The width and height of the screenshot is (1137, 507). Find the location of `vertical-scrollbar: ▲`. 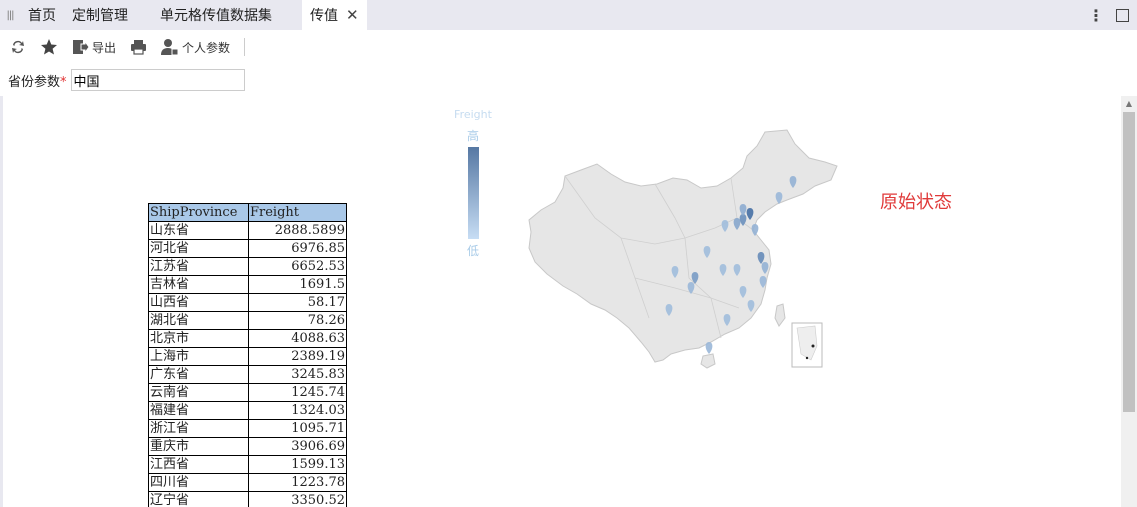

vertical-scrollbar: ▲ is located at coordinates (1129, 301).